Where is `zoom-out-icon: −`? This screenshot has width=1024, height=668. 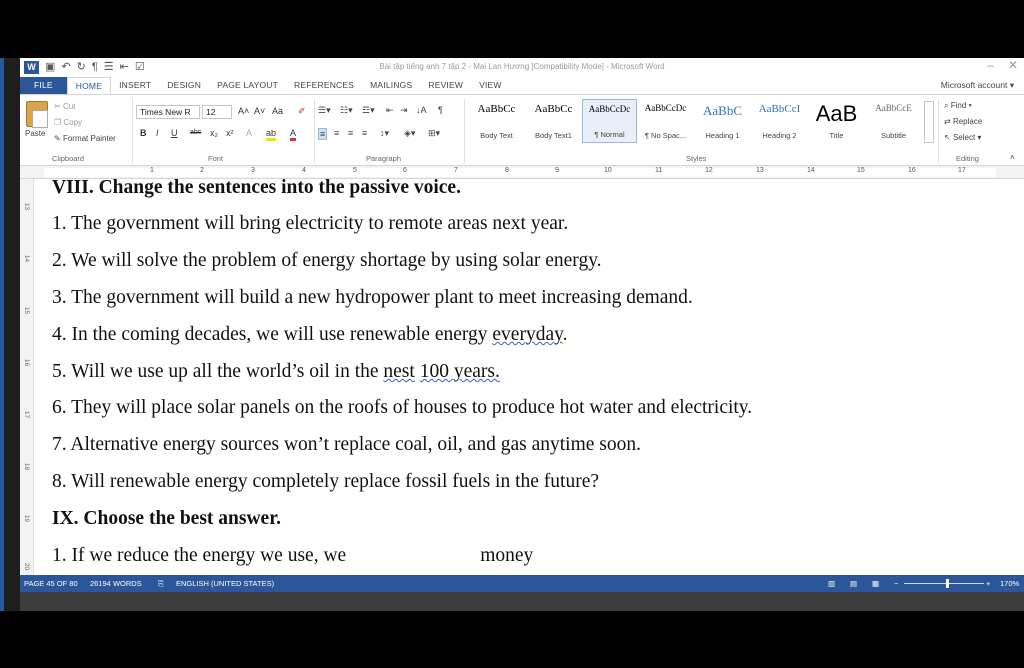
zoom-out-icon: − is located at coordinates (896, 583).